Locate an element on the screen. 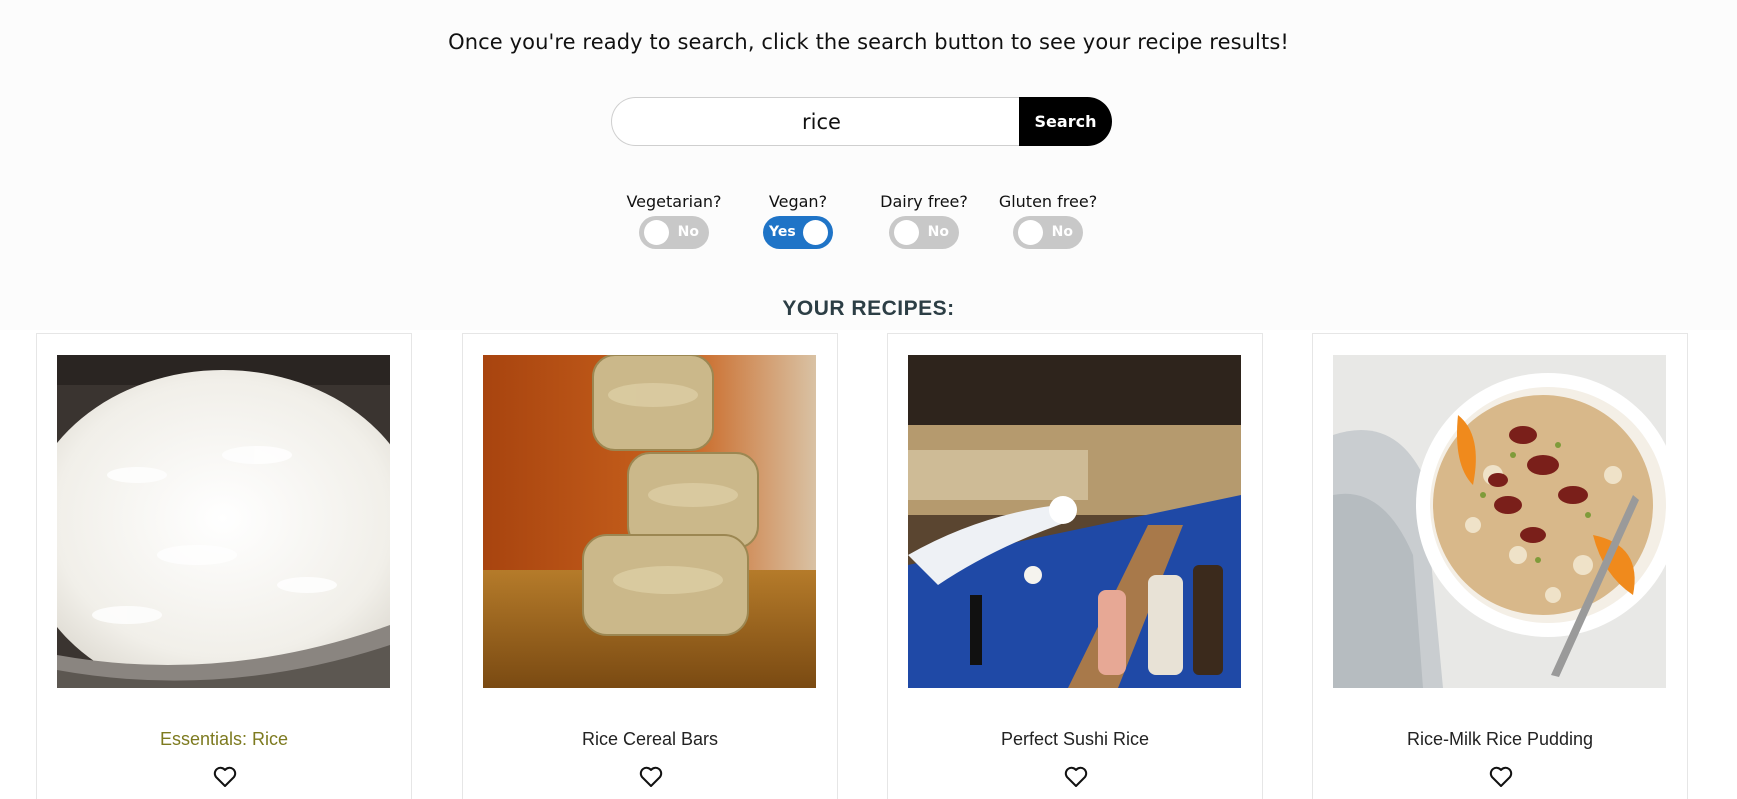 The height and width of the screenshot is (799, 1737). recipe-image-sushi-rice is located at coordinates (1074, 521).